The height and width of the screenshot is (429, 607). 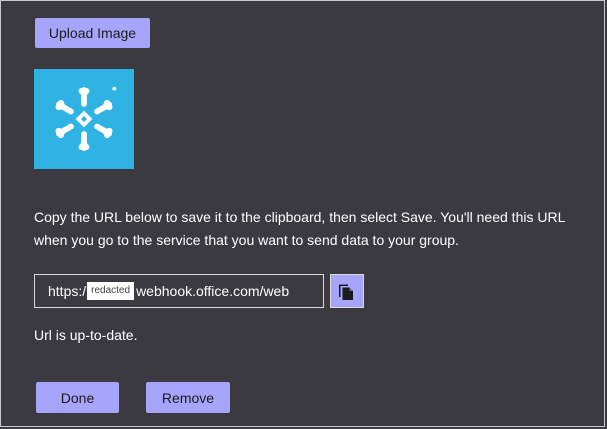 What do you see at coordinates (67, 291) in the screenshot?
I see `url-prefix: https:/` at bounding box center [67, 291].